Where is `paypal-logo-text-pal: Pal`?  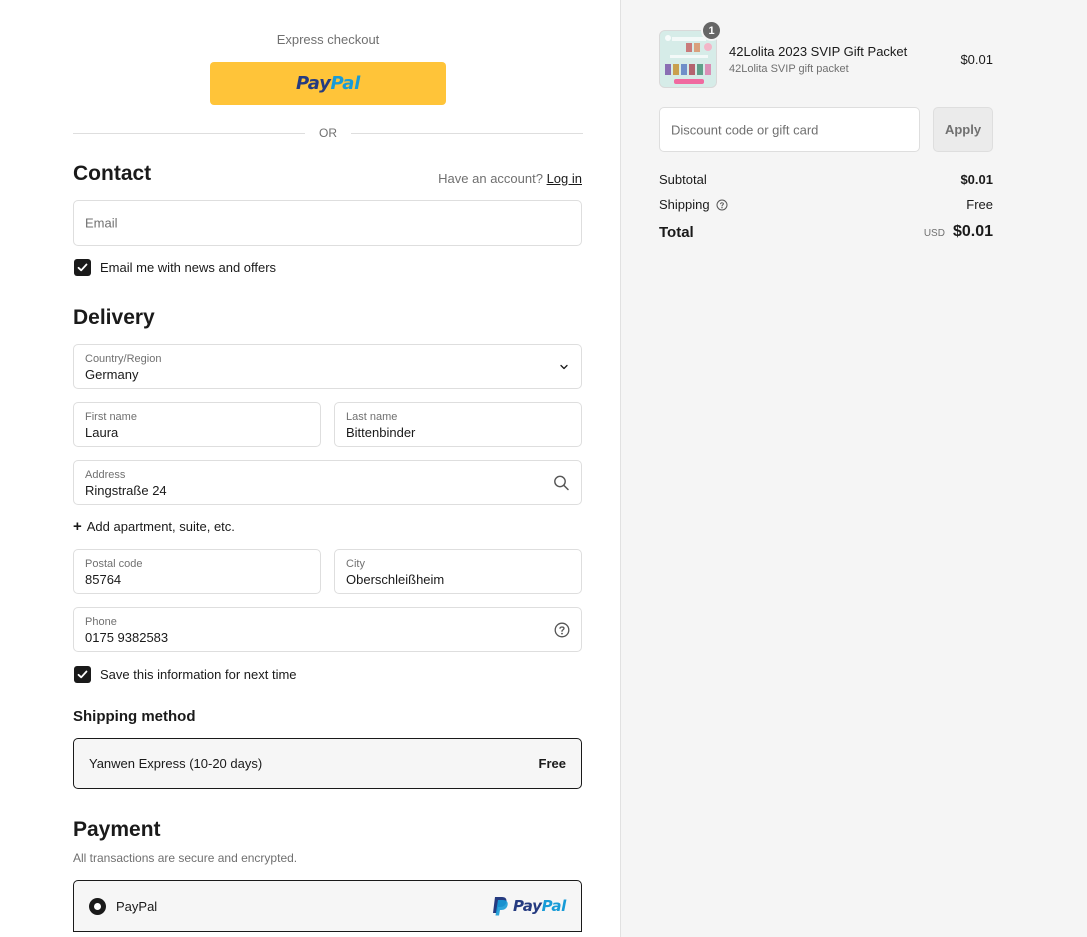 paypal-logo-text-pal: Pal is located at coordinates (554, 906).